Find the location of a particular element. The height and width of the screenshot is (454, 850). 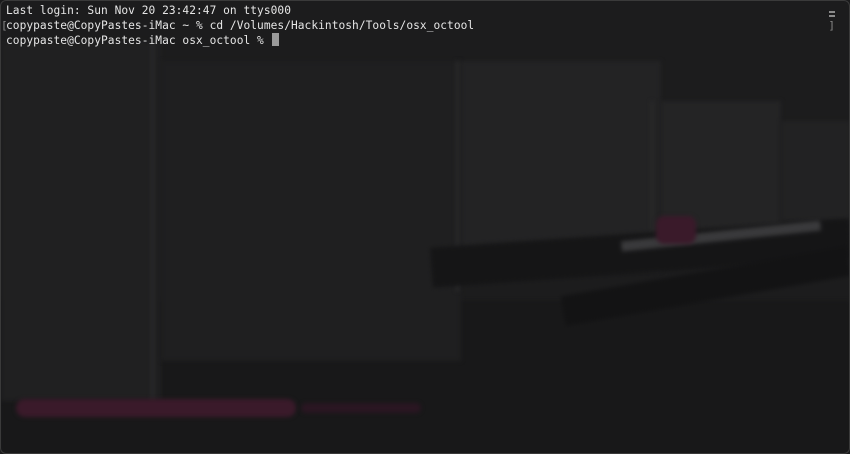

right-mark-bracket: ] is located at coordinates (831, 25).